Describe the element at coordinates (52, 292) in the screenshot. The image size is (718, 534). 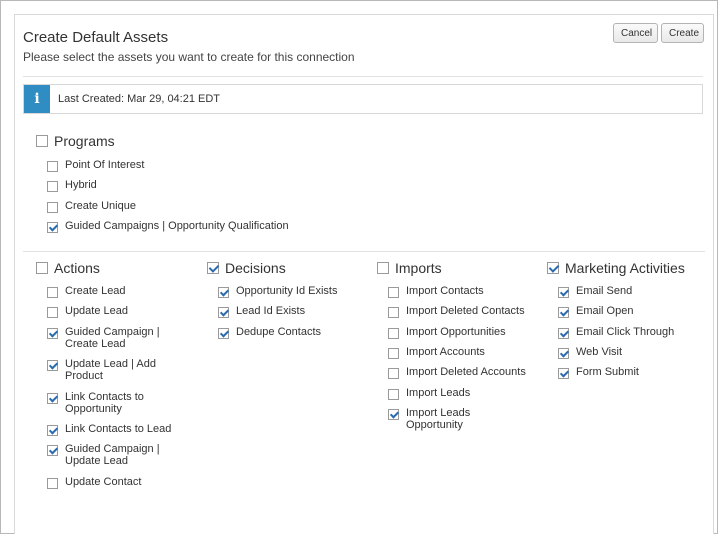
I see `create-lead-checkbox` at that location.